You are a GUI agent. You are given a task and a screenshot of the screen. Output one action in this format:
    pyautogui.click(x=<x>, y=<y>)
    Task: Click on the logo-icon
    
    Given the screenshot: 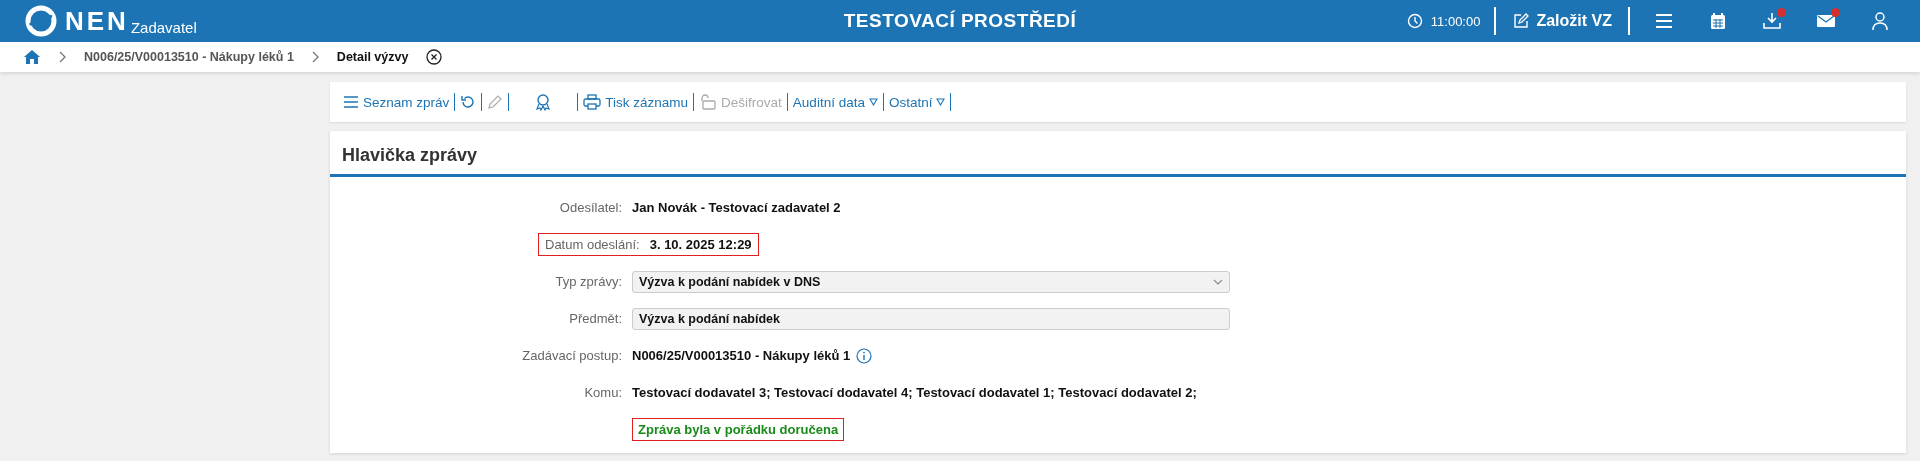 What is the action you would take?
    pyautogui.click(x=41, y=21)
    